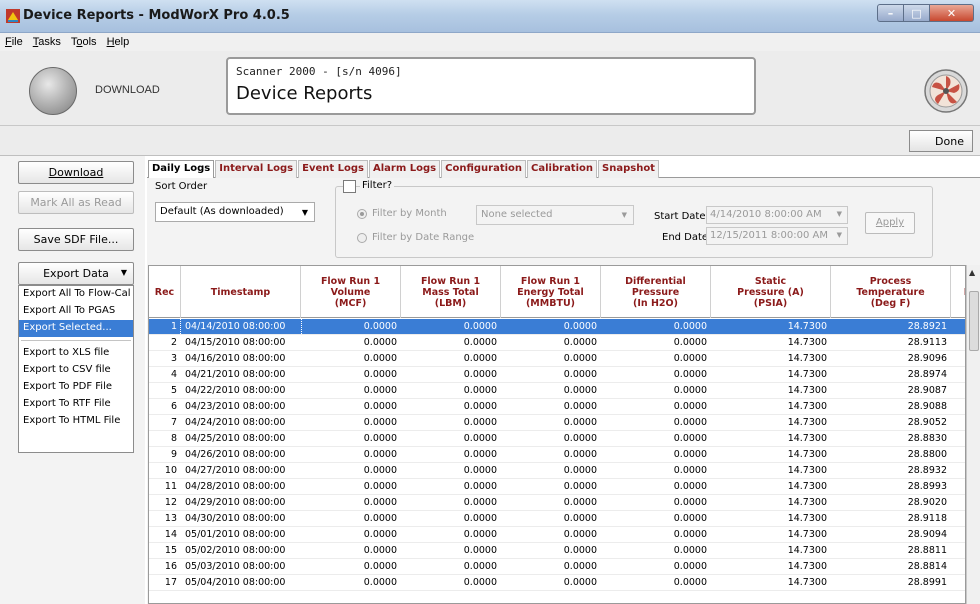 The width and height of the screenshot is (980, 604). Describe the element at coordinates (349, 186) in the screenshot. I see `filter-checkbox` at that location.